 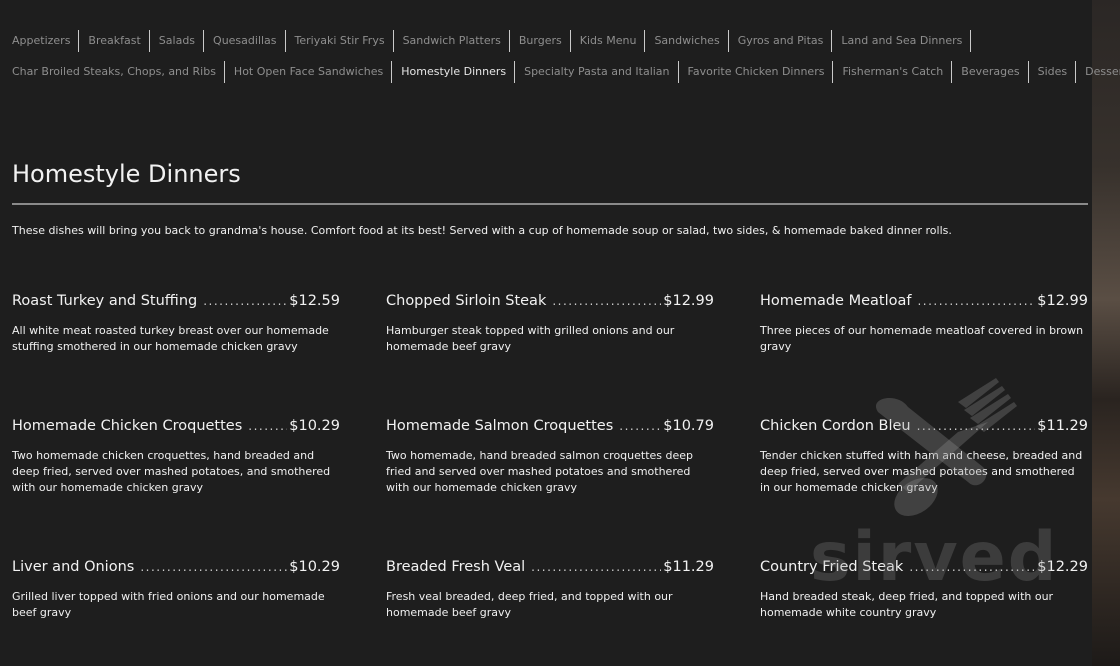 What do you see at coordinates (688, 426) in the screenshot?
I see `dish-price: $10.79` at bounding box center [688, 426].